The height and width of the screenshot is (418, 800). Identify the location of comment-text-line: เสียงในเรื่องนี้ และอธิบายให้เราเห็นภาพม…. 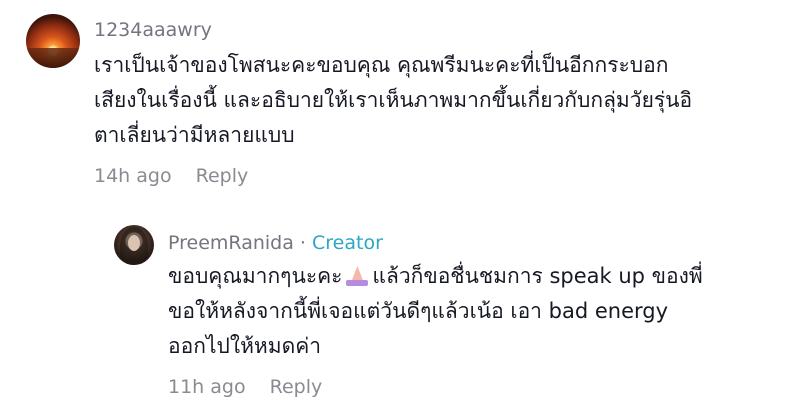
(393, 100).